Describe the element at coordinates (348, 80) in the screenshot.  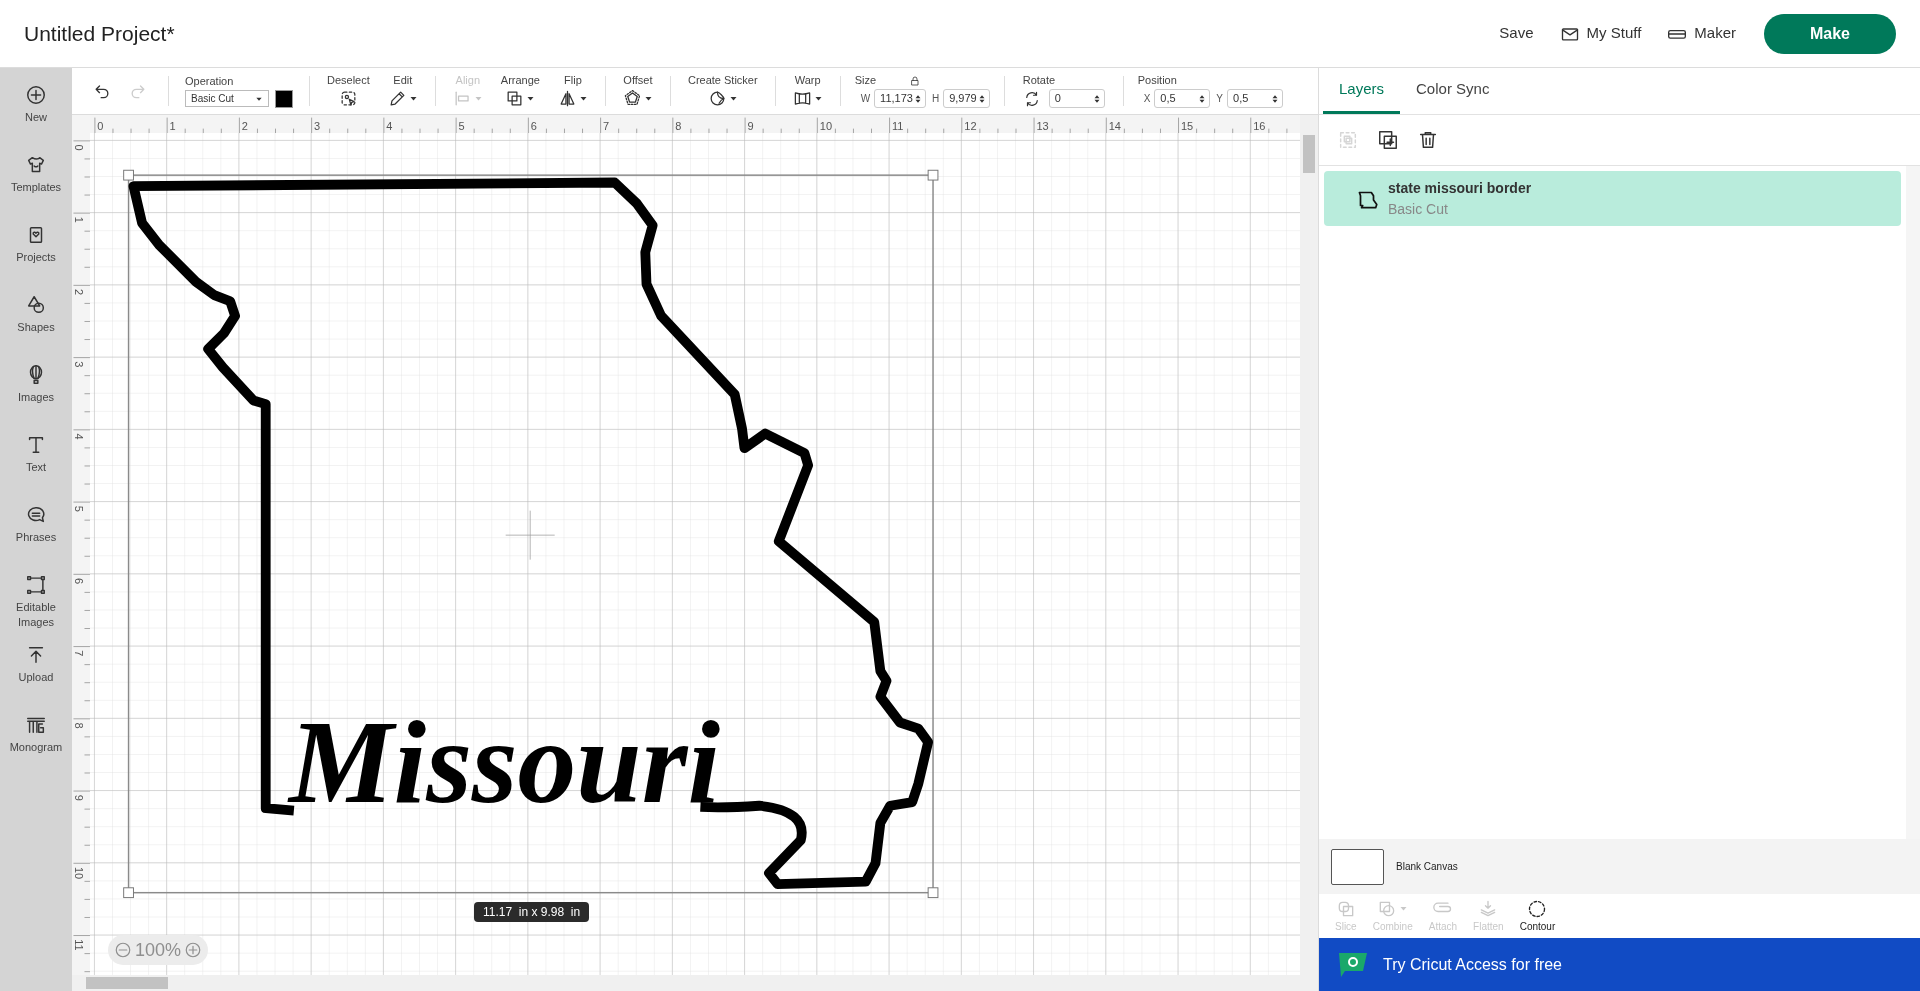
I see `tool-label: Deselect` at that location.